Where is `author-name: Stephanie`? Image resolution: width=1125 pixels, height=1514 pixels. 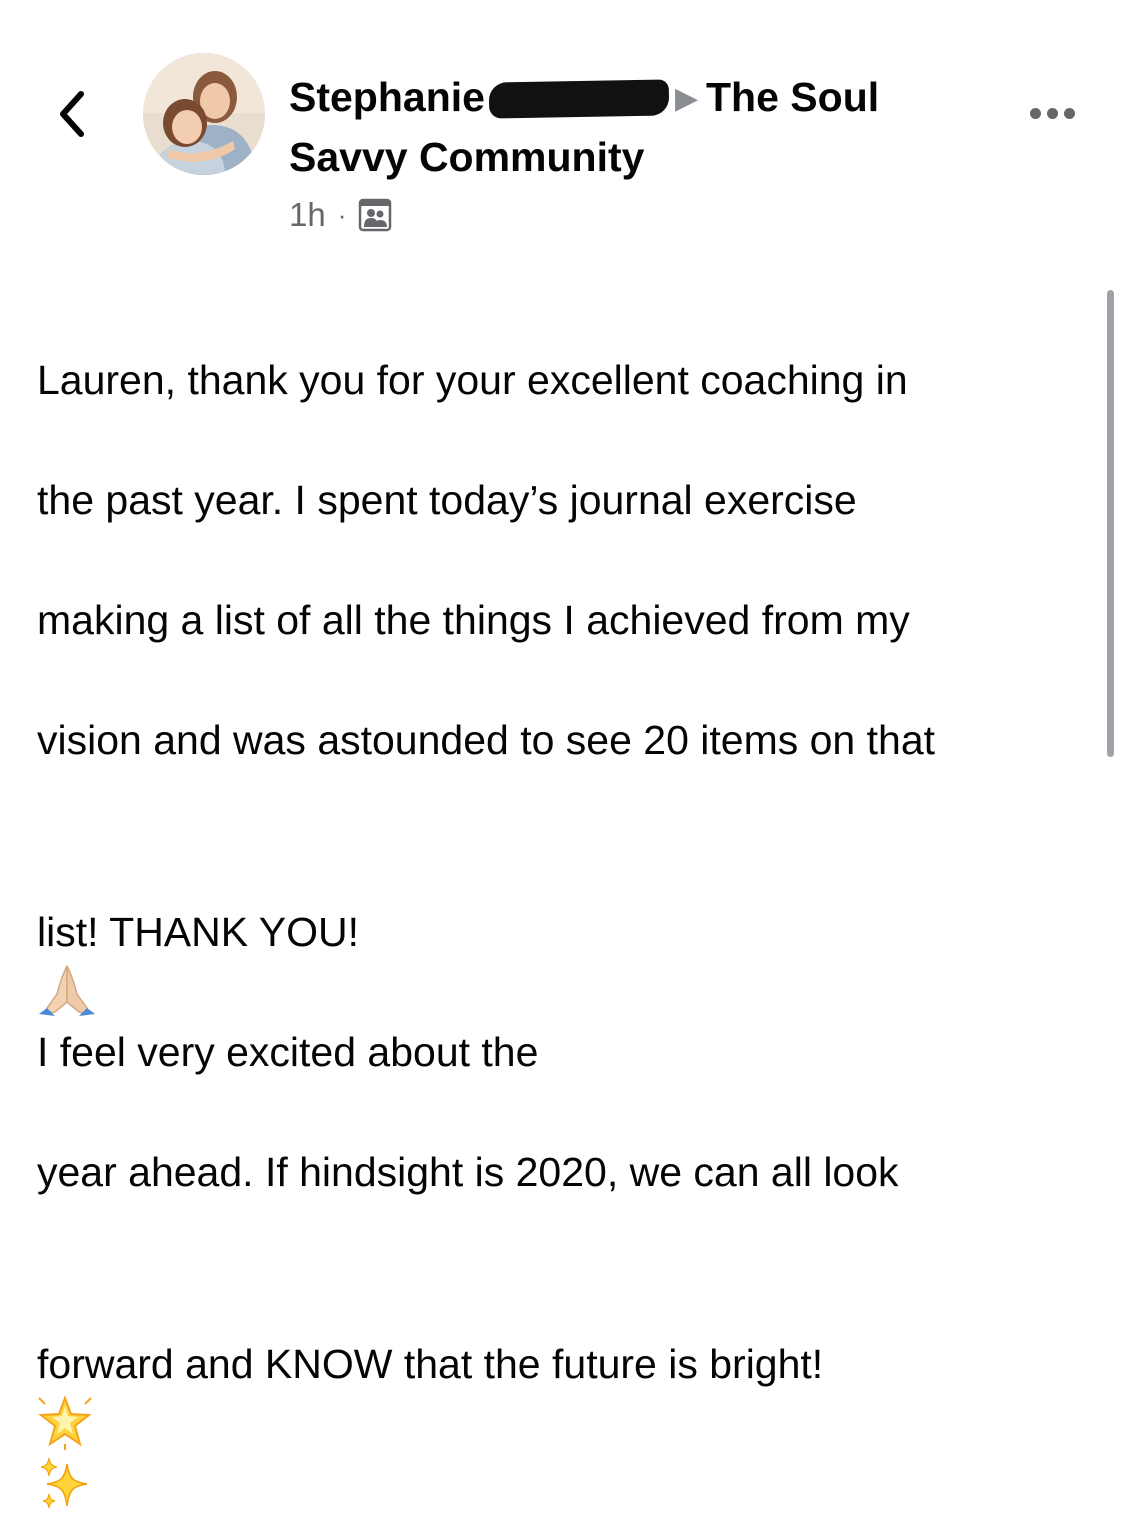
author-name: Stephanie is located at coordinates (479, 97).